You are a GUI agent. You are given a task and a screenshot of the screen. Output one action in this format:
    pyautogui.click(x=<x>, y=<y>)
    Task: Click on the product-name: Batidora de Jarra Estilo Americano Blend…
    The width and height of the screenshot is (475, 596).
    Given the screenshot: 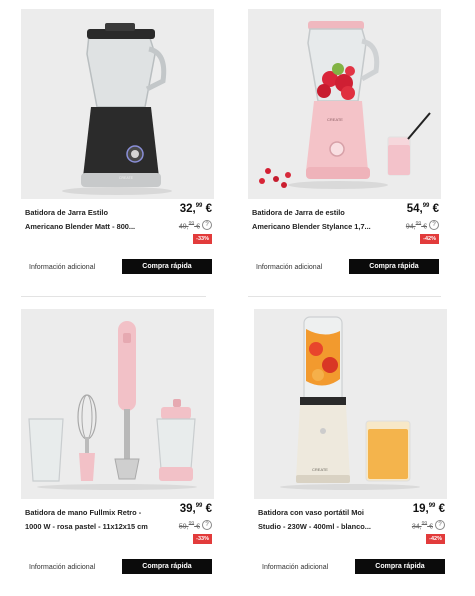 What is the action you would take?
    pyautogui.click(x=92, y=220)
    